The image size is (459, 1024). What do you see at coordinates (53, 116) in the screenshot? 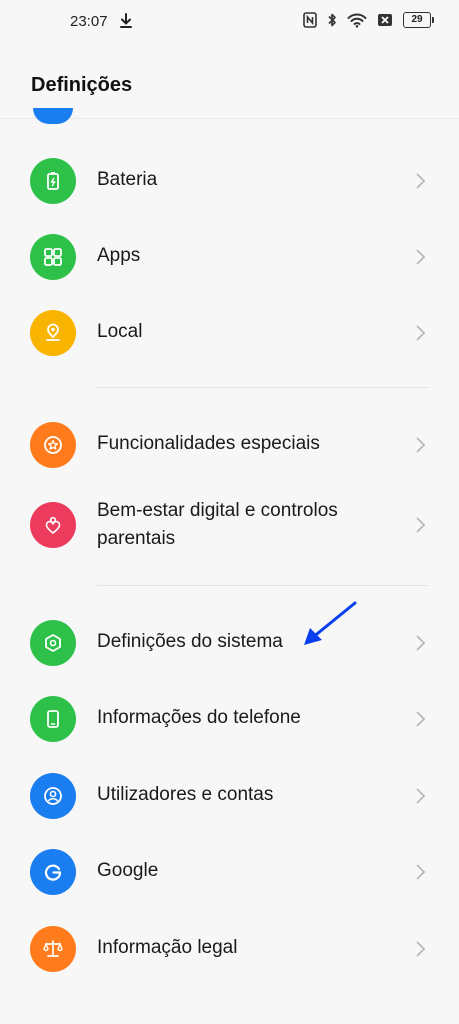
I see `partially-hidden-icon` at bounding box center [53, 116].